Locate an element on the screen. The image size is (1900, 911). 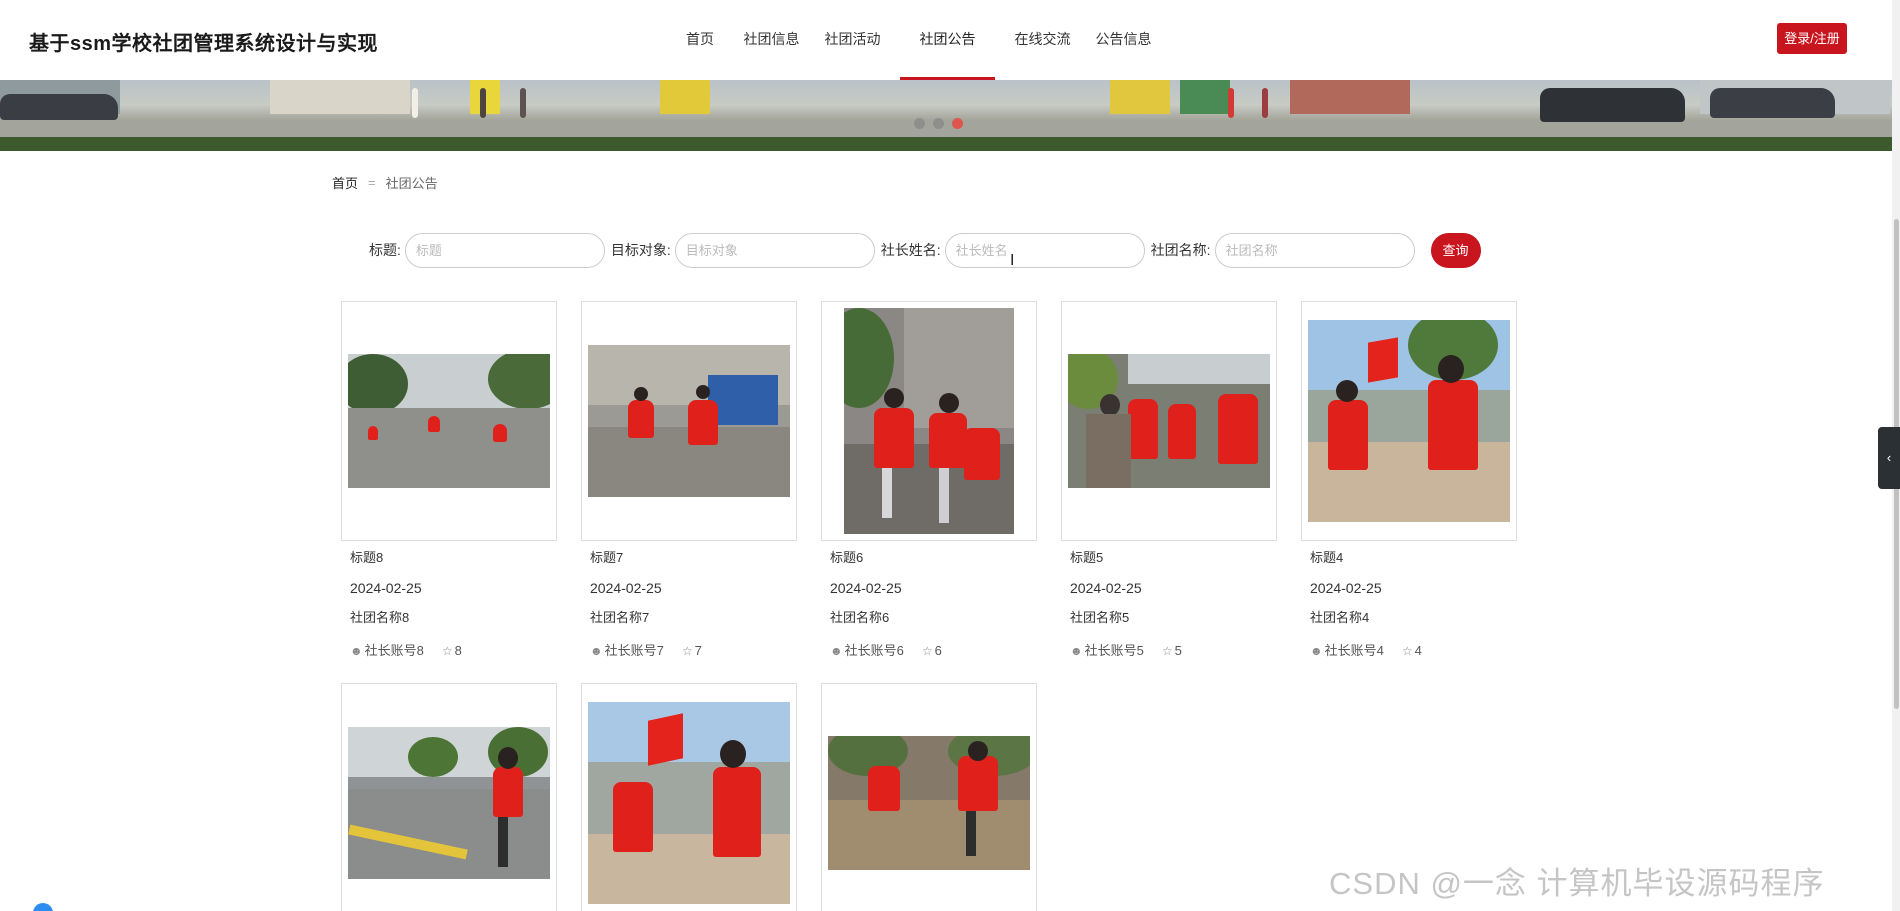
search-form: 标题: 目标对象: 社长姓名: 社团名称: 查询 is located at coordinates (925, 250).